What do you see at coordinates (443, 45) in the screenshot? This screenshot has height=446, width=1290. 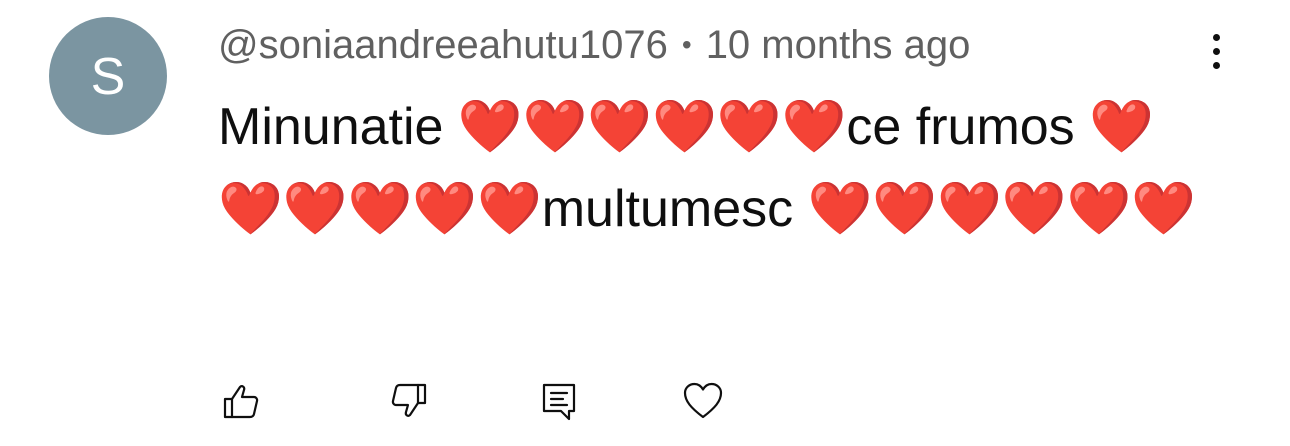 I see `author-handle: @soniaandreeahutu1076` at bounding box center [443, 45].